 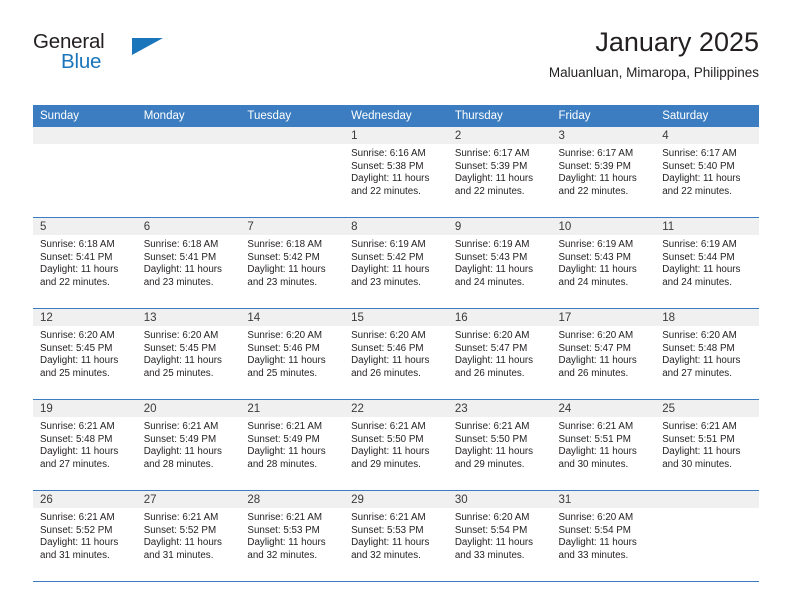 I want to click on sunset-text: Sunset: 5:39 PM, so click(x=491, y=166).